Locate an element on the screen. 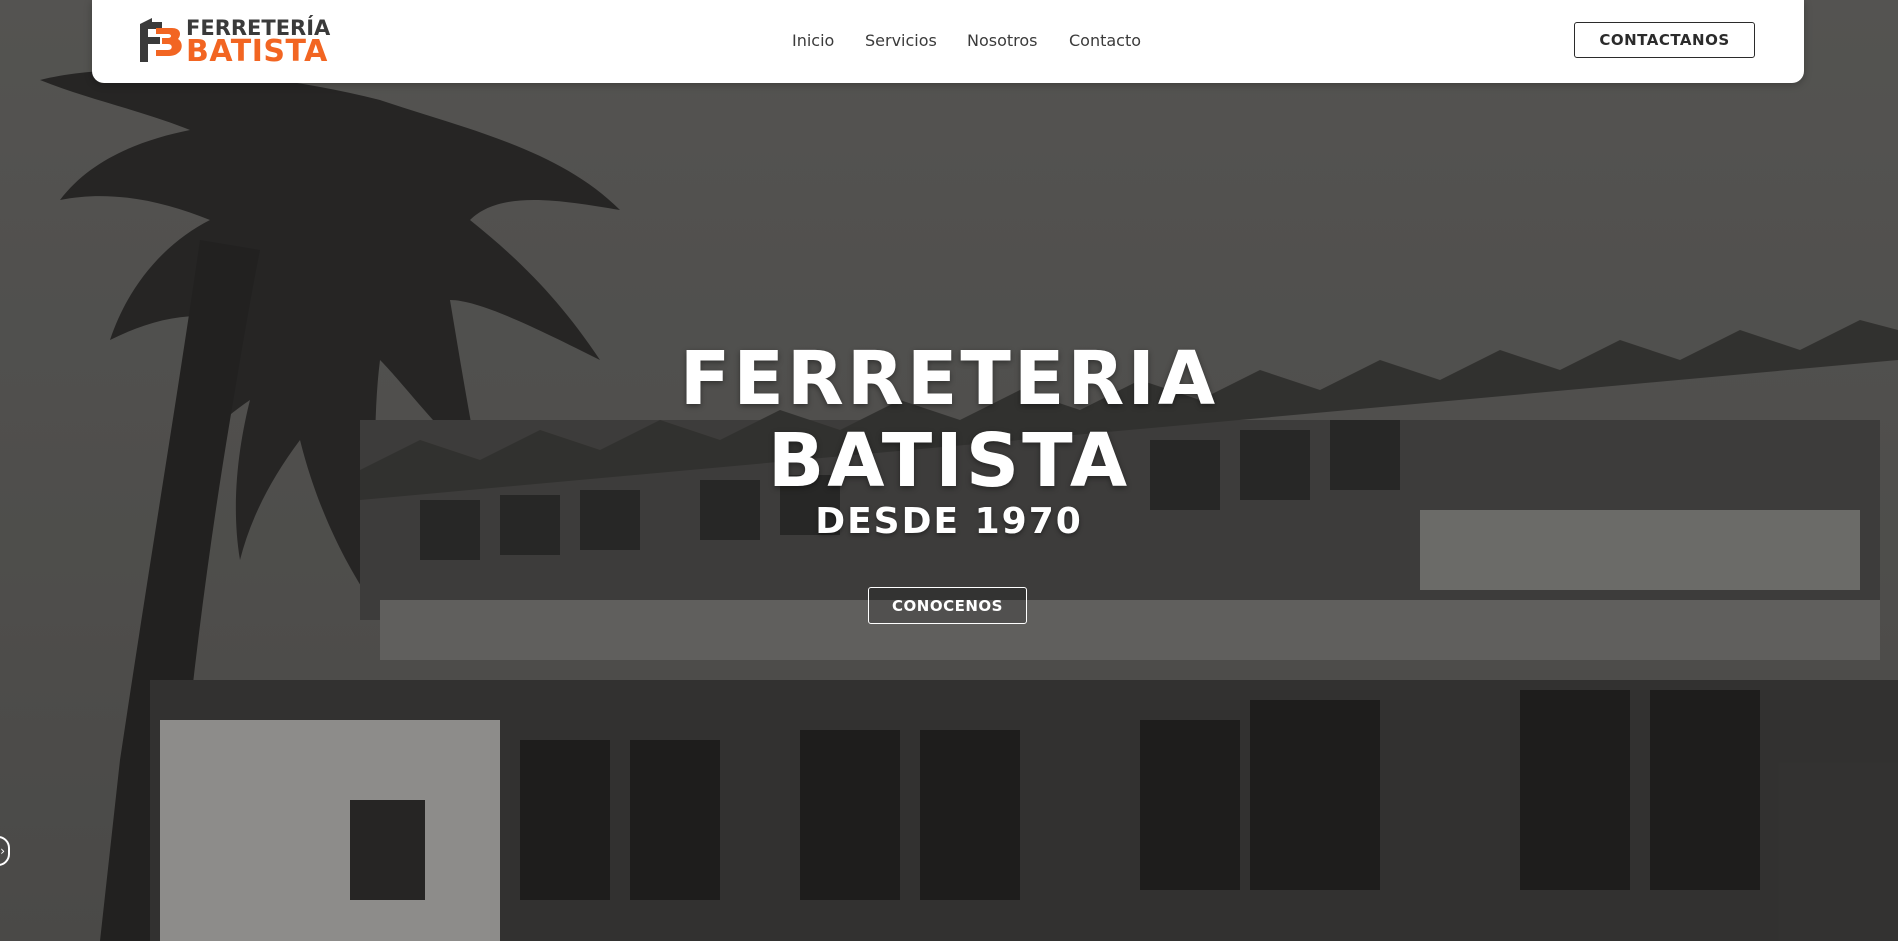  nav-link-contacto: Contacto is located at coordinates (1105, 40).